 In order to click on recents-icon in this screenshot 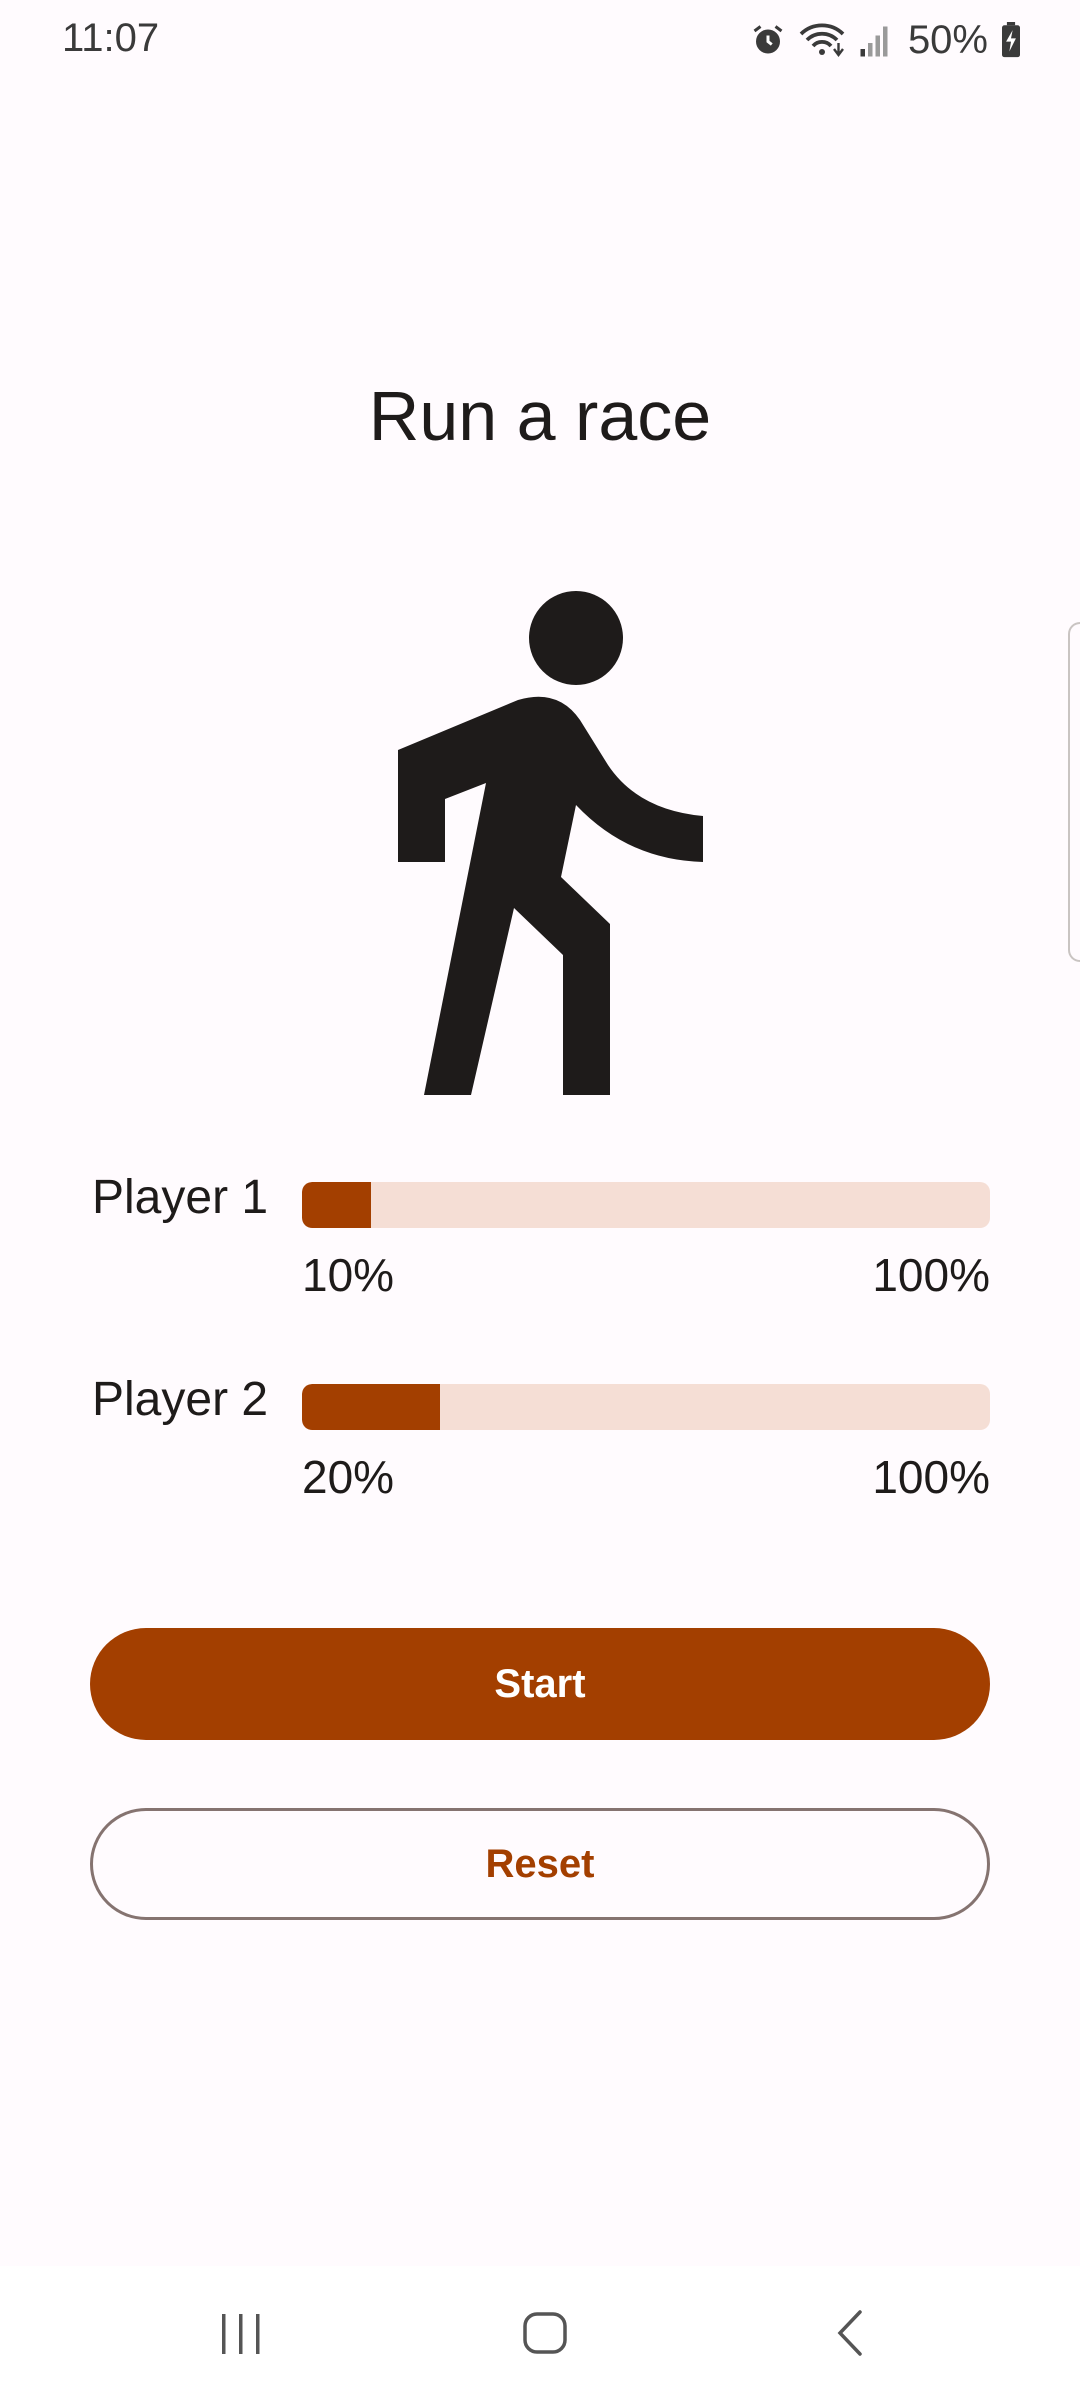, I will do `click(242, 2333)`.